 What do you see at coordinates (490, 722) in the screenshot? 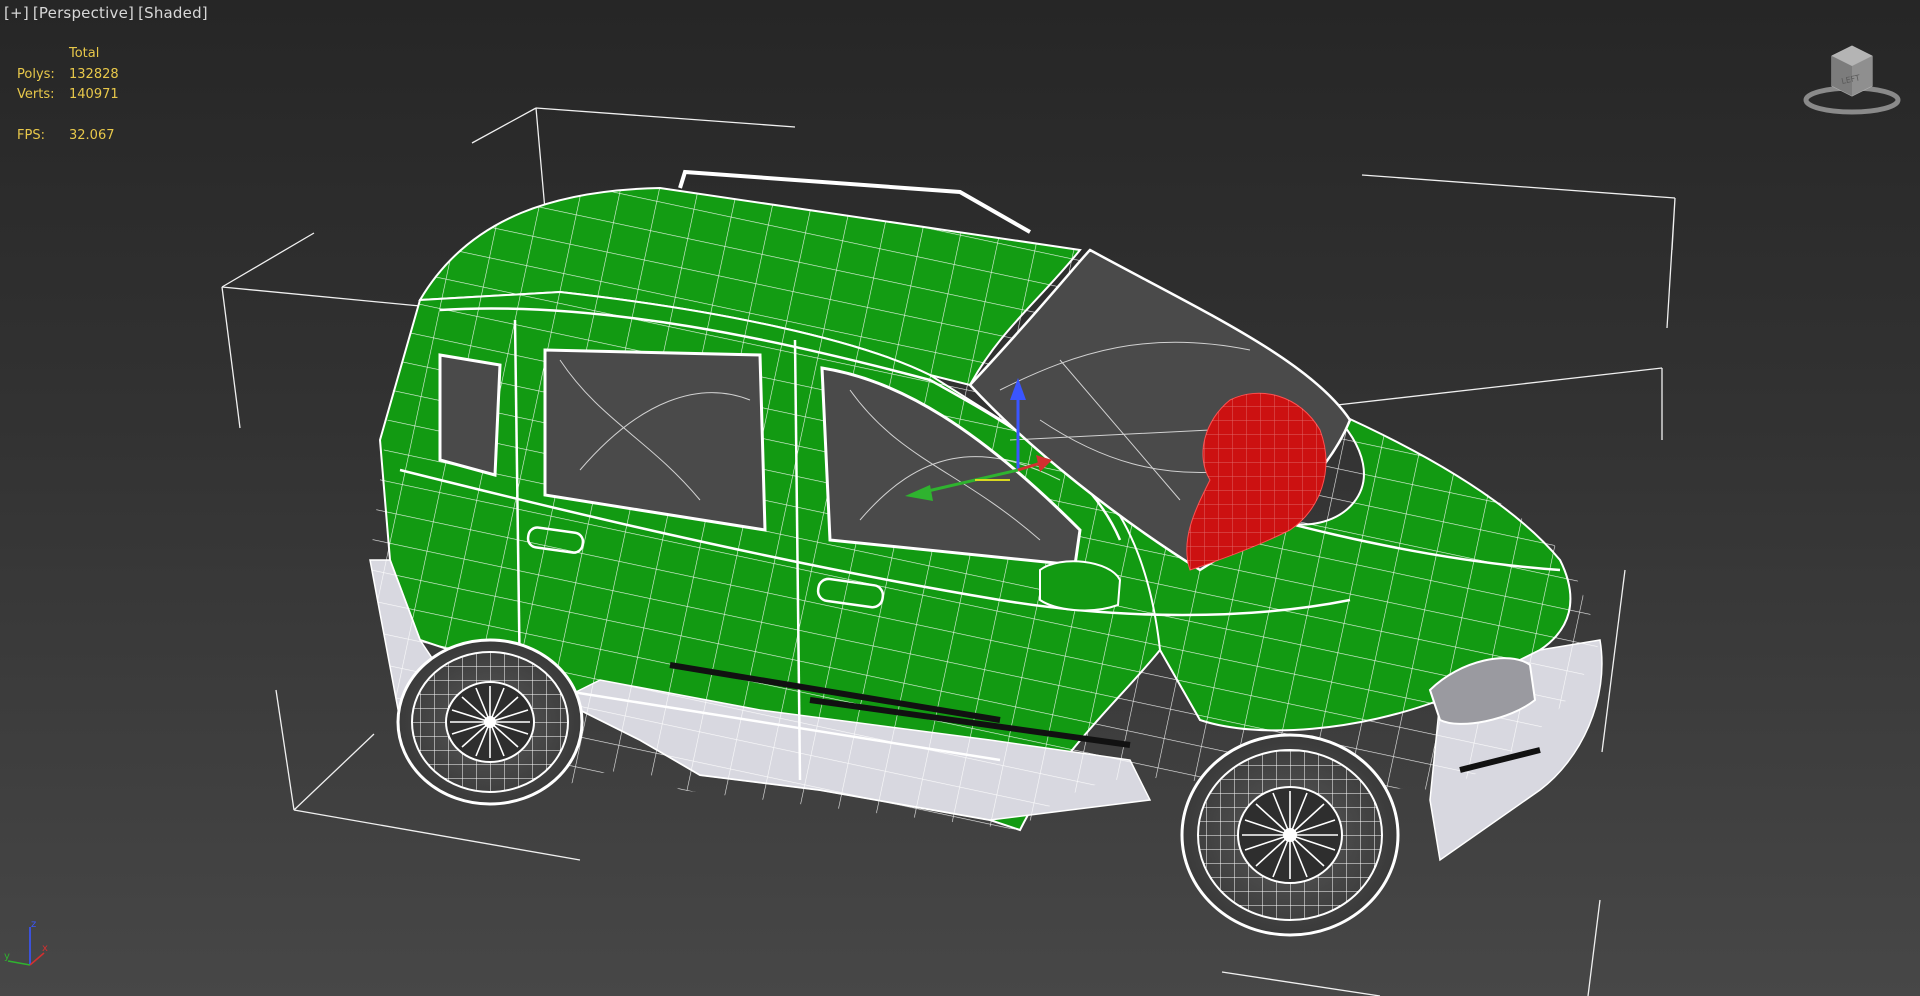
I see `rear-wheel` at bounding box center [490, 722].